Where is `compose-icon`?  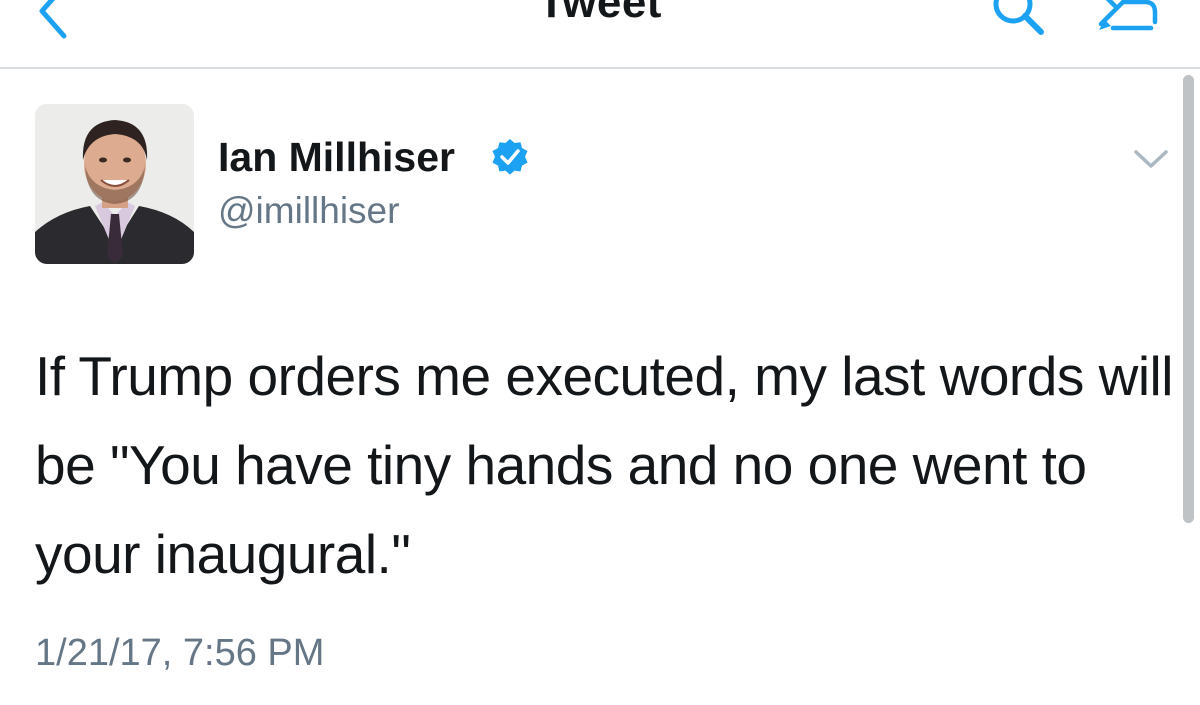 compose-icon is located at coordinates (1128, 15).